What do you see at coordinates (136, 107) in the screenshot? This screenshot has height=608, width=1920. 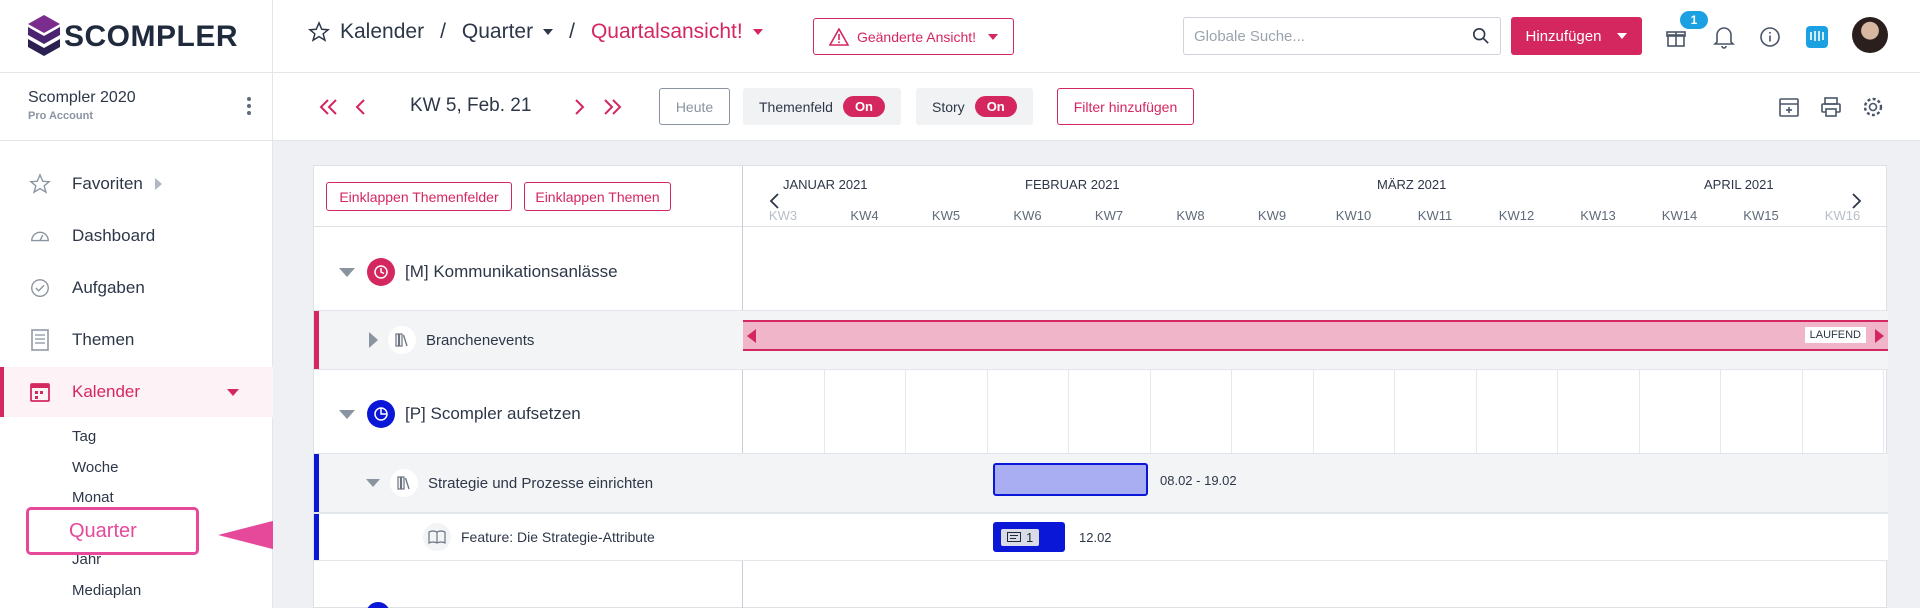 I see `account-switcher: Scompler 2020 Pro Account` at bounding box center [136, 107].